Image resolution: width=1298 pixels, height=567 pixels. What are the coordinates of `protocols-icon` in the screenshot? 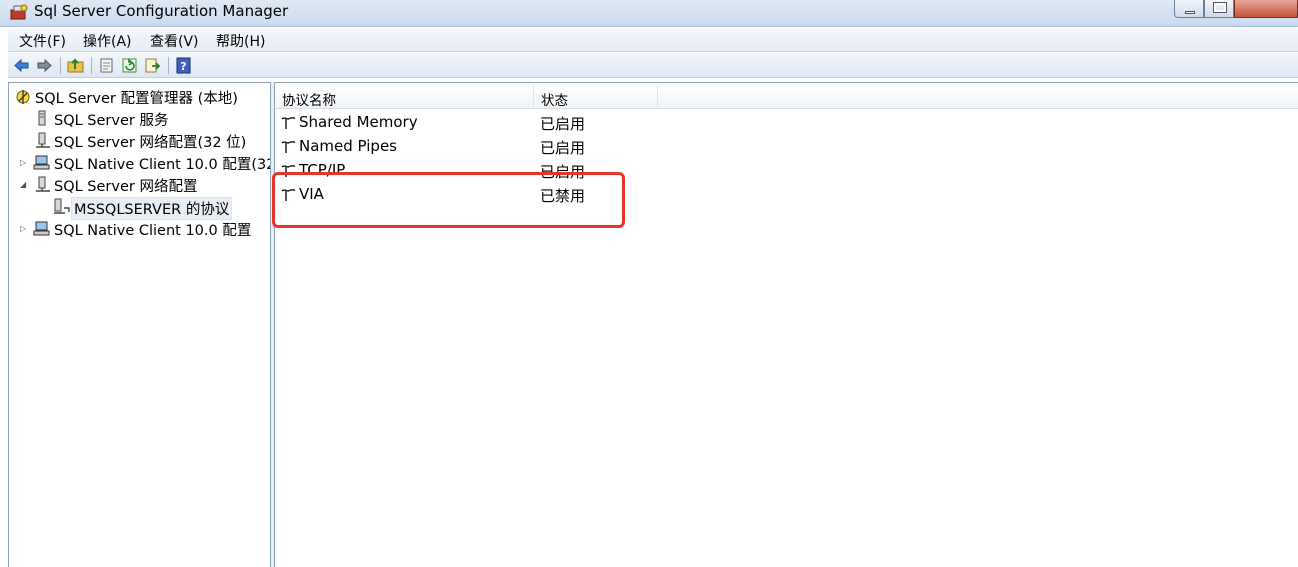 It's located at (62, 208).